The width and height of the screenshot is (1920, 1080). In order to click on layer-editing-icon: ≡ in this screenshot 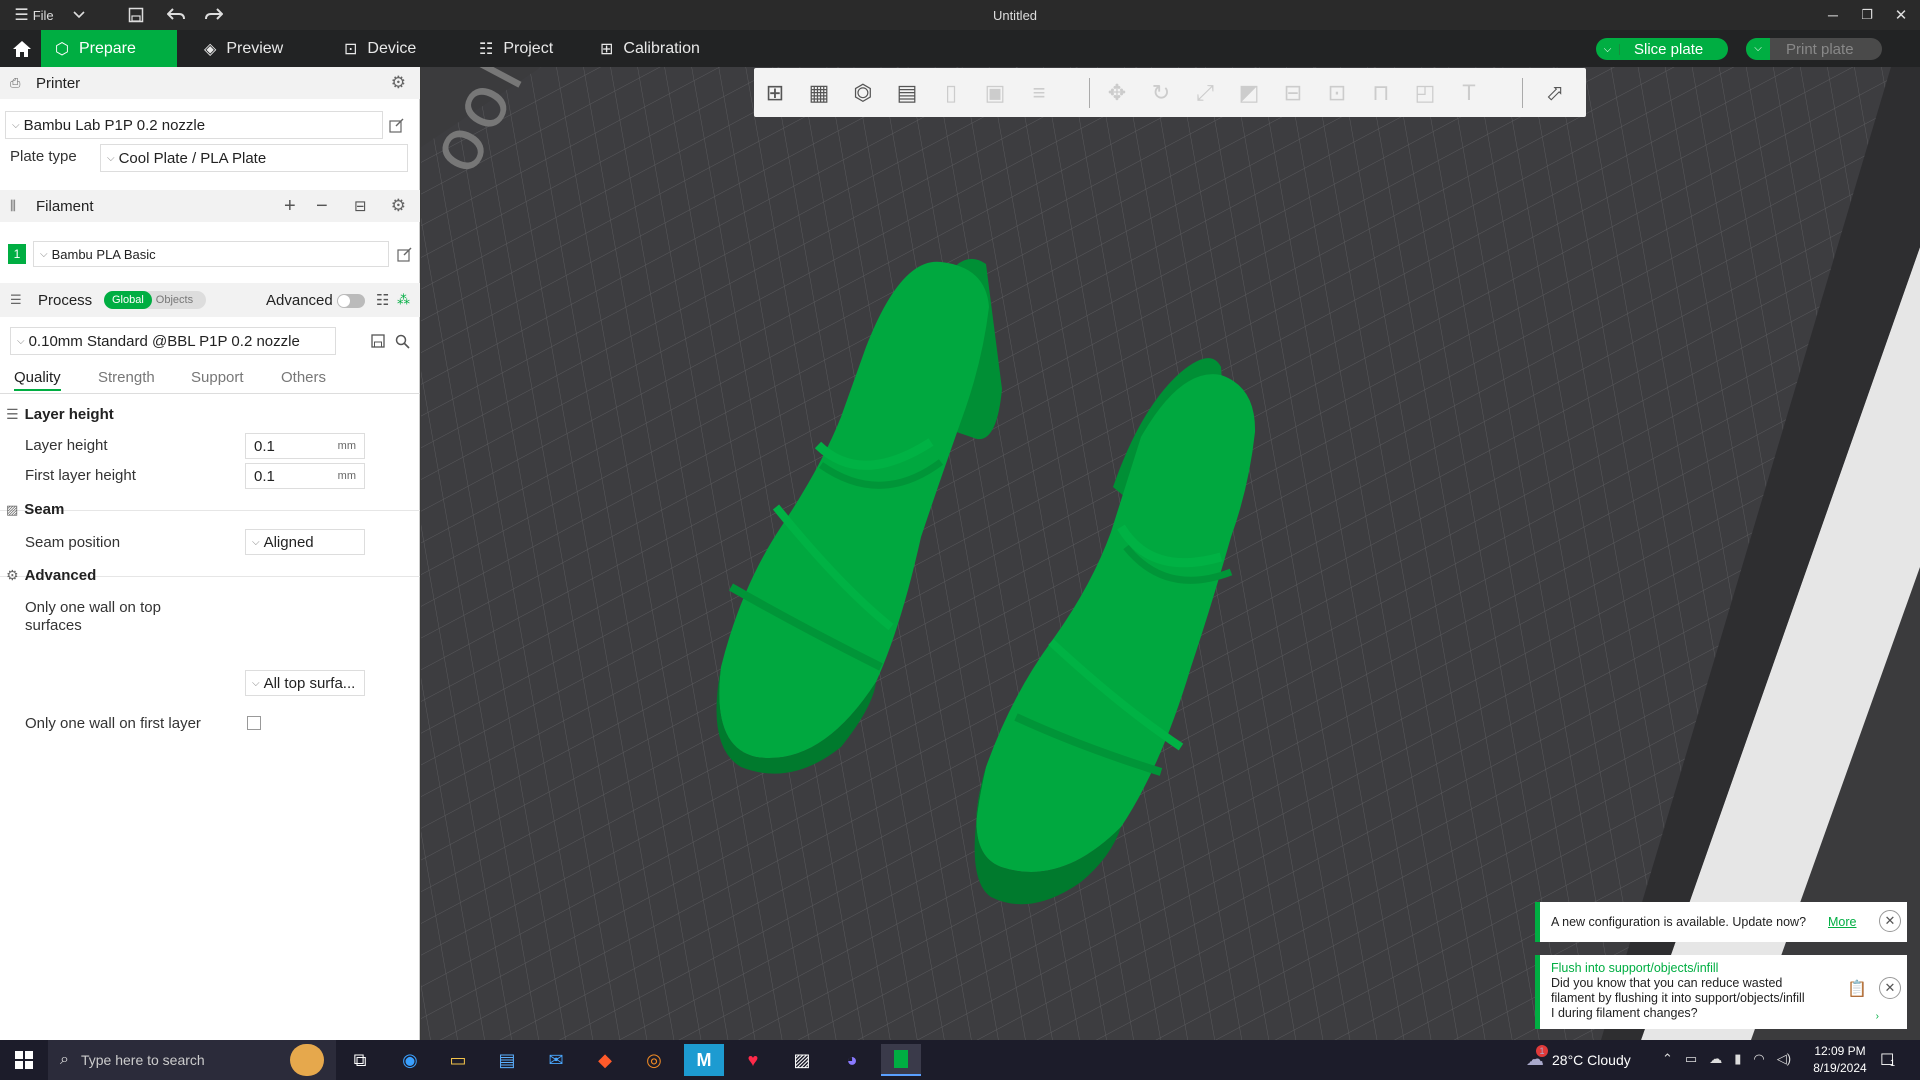, I will do `click(1039, 93)`.